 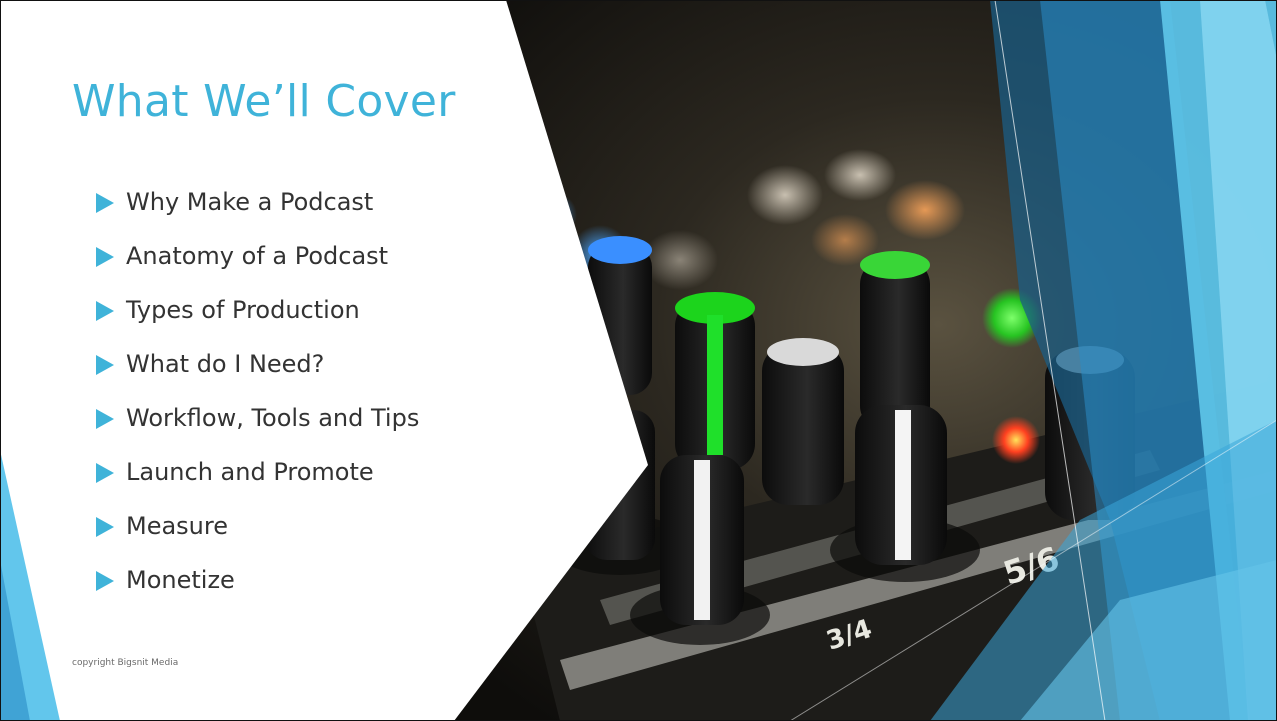 I want to click on agenda-item: What do I Need?, so click(x=276, y=364).